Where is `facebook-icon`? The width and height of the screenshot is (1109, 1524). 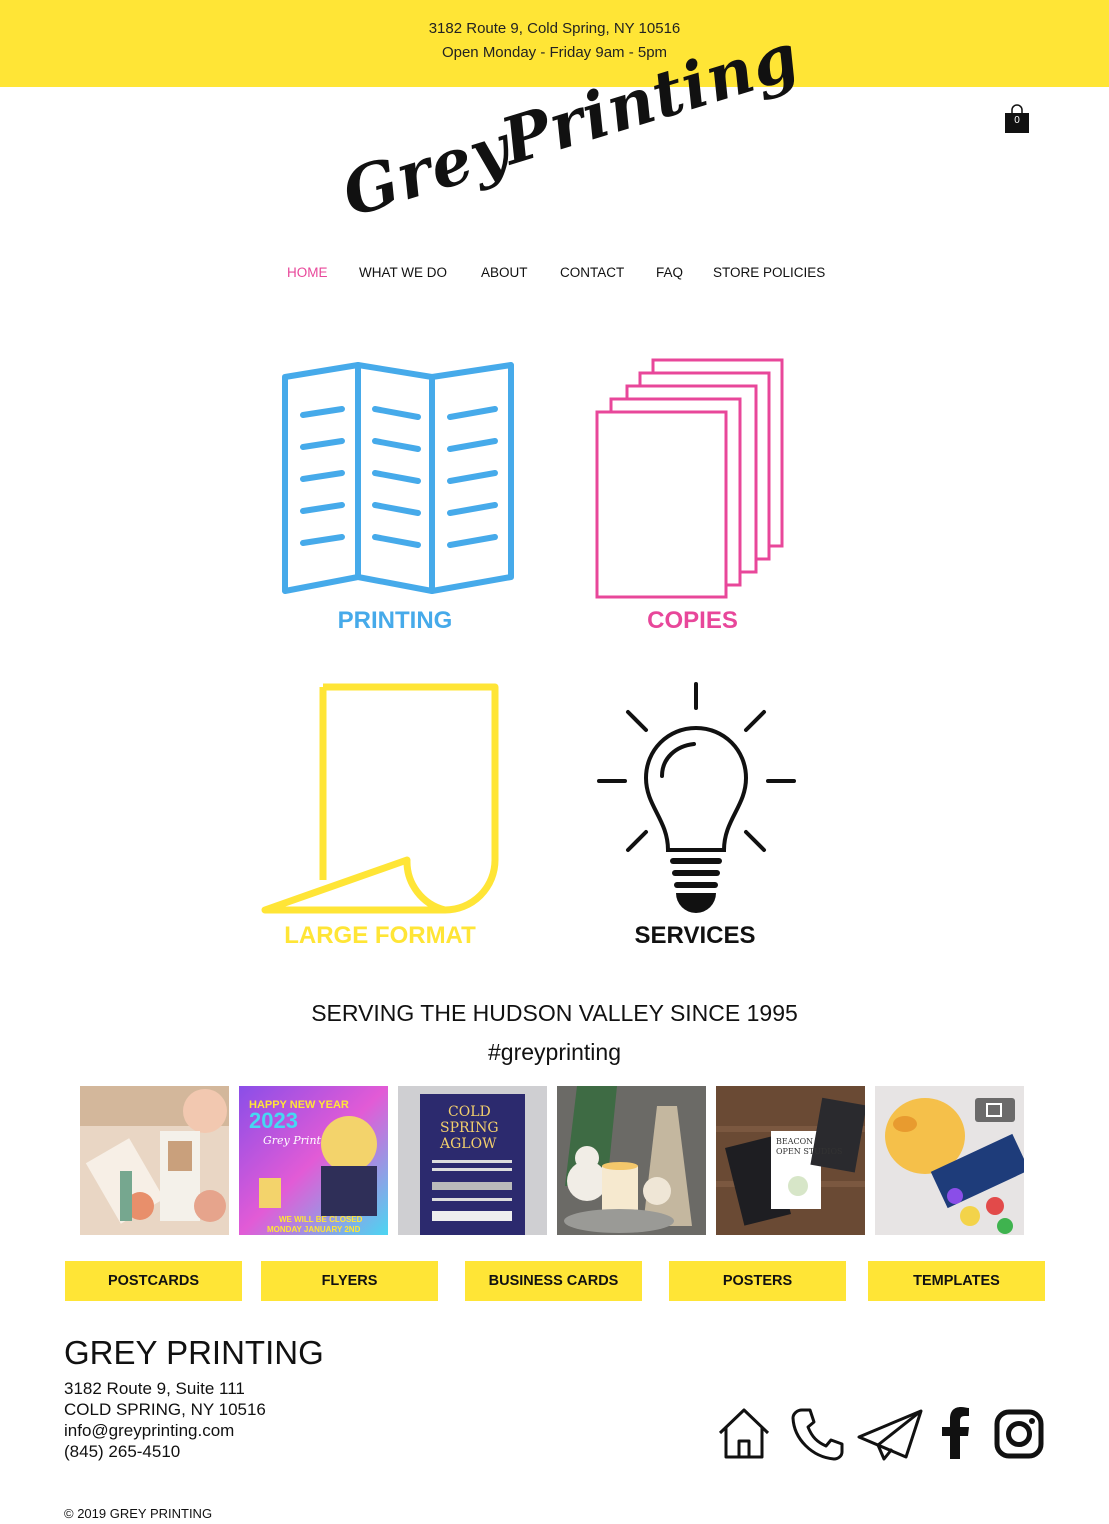
facebook-icon is located at coordinates (955, 1433).